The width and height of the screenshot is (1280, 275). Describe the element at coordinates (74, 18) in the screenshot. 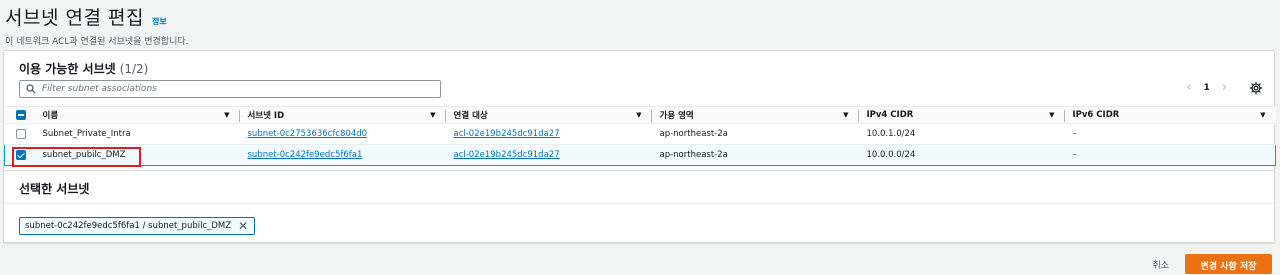

I see `page-title: 서브넷 연결 편집` at that location.